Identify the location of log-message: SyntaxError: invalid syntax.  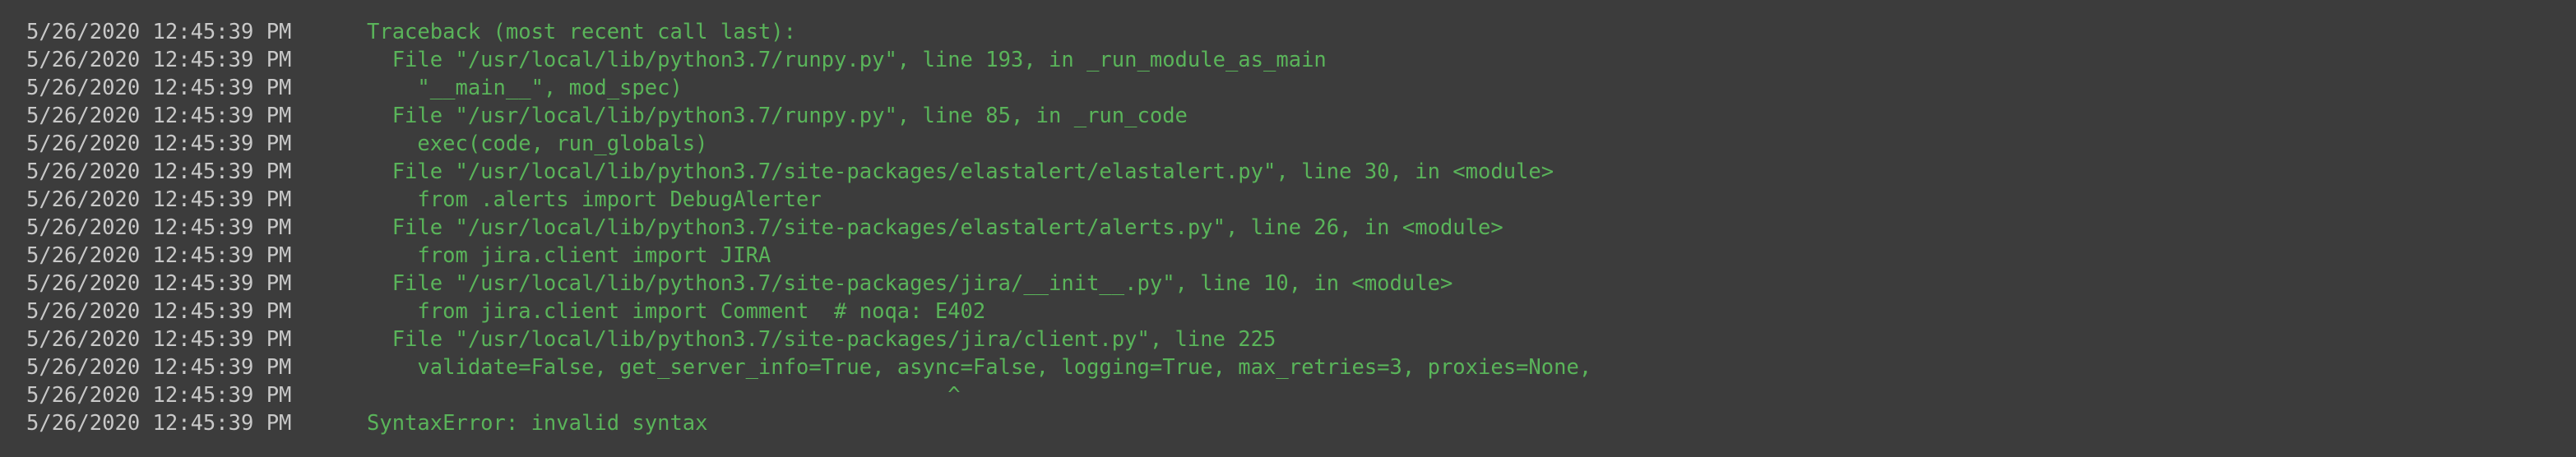
(538, 423).